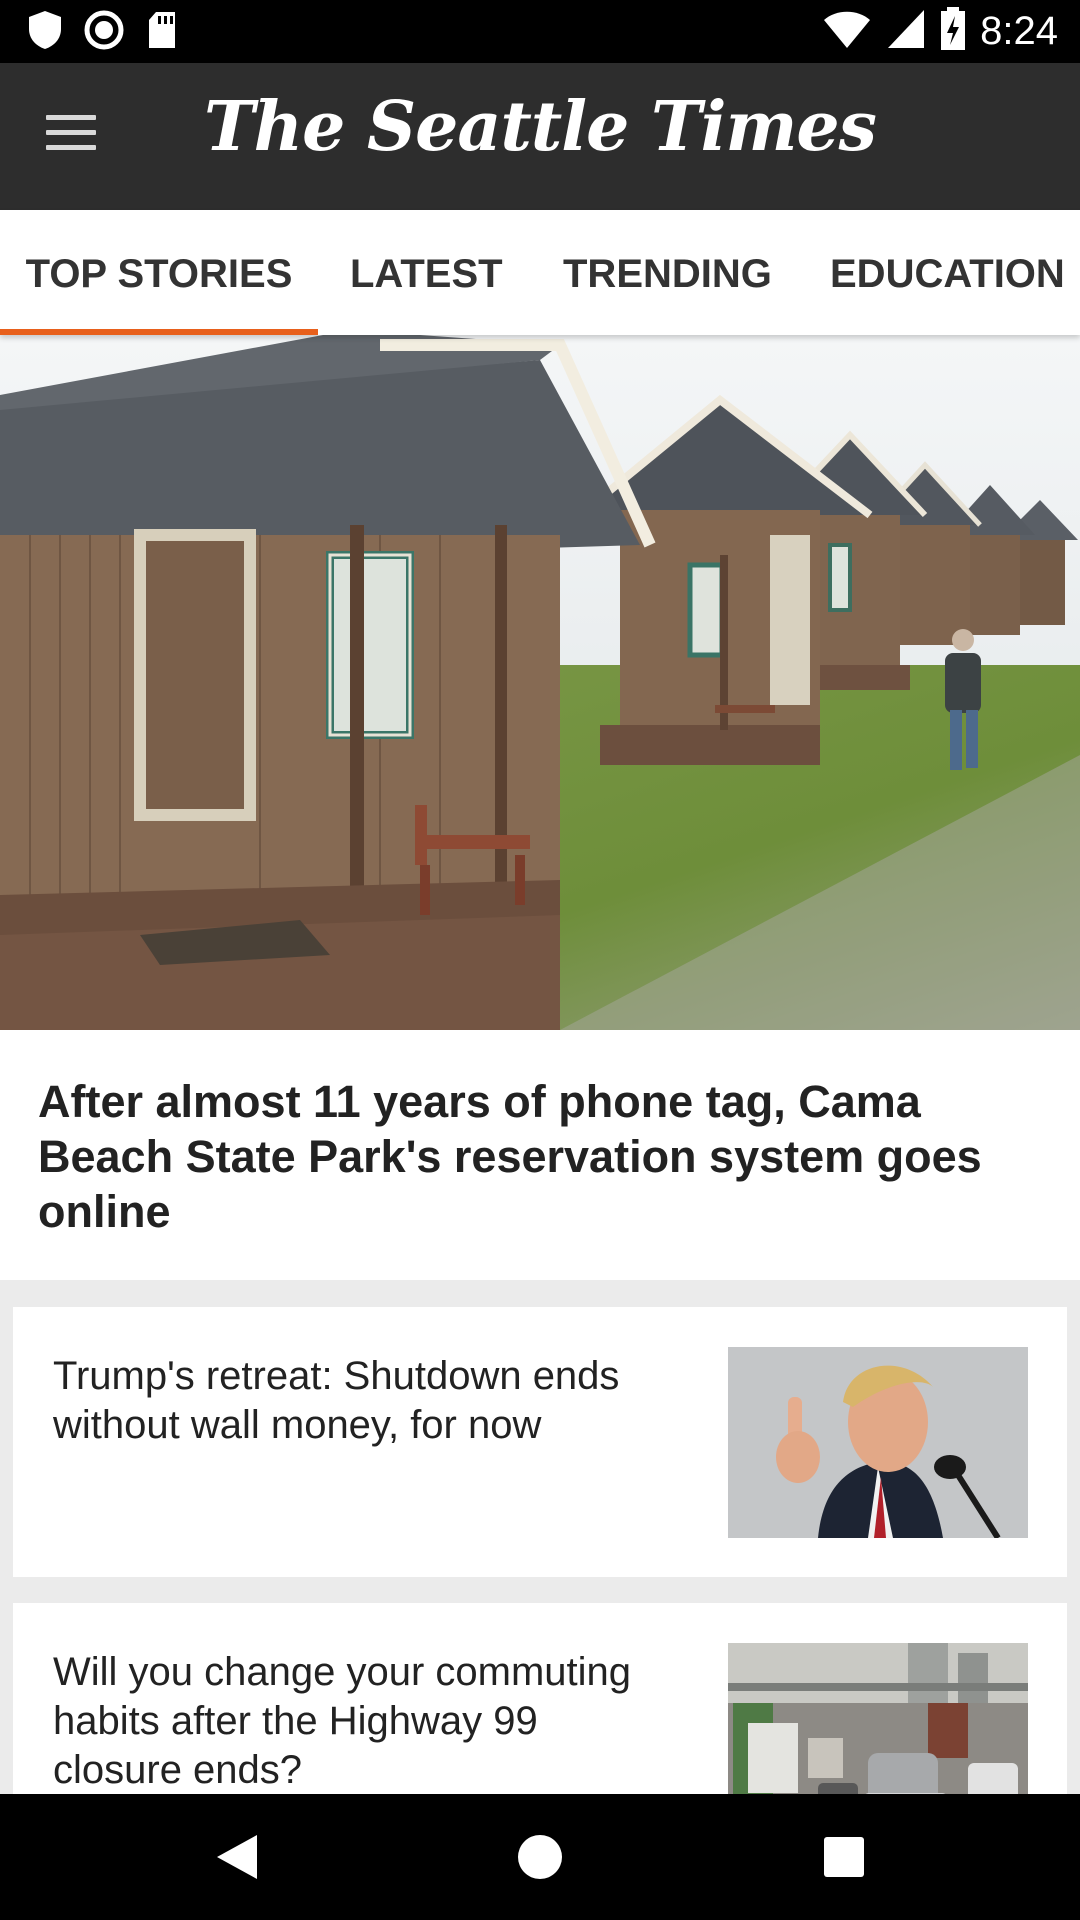  Describe the element at coordinates (159, 332) in the screenshot. I see `active-tab-indicator` at that location.